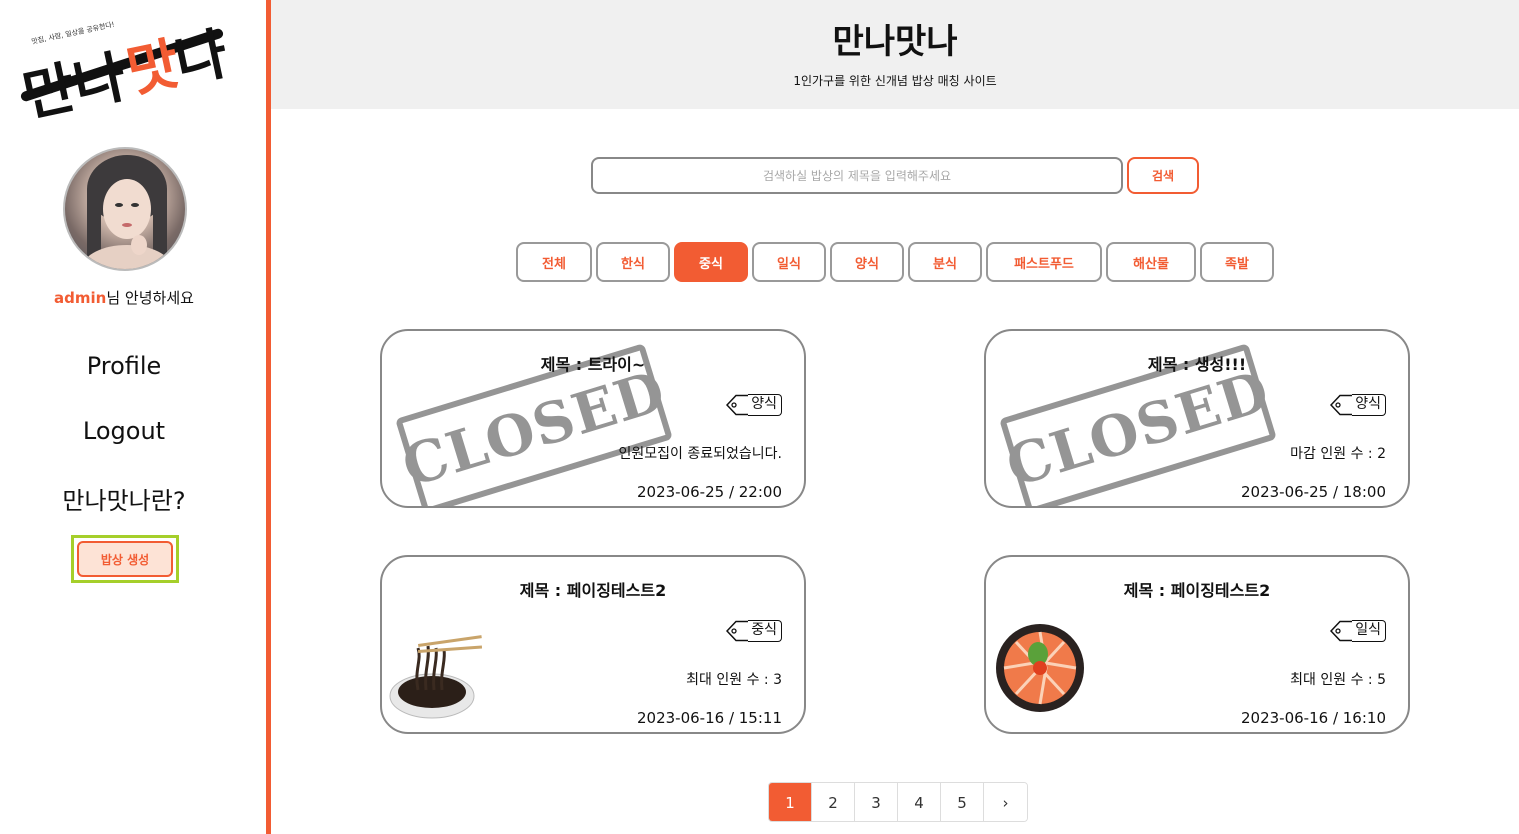 The width and height of the screenshot is (1519, 834). I want to click on category-seafood: 해산물, so click(1151, 262).